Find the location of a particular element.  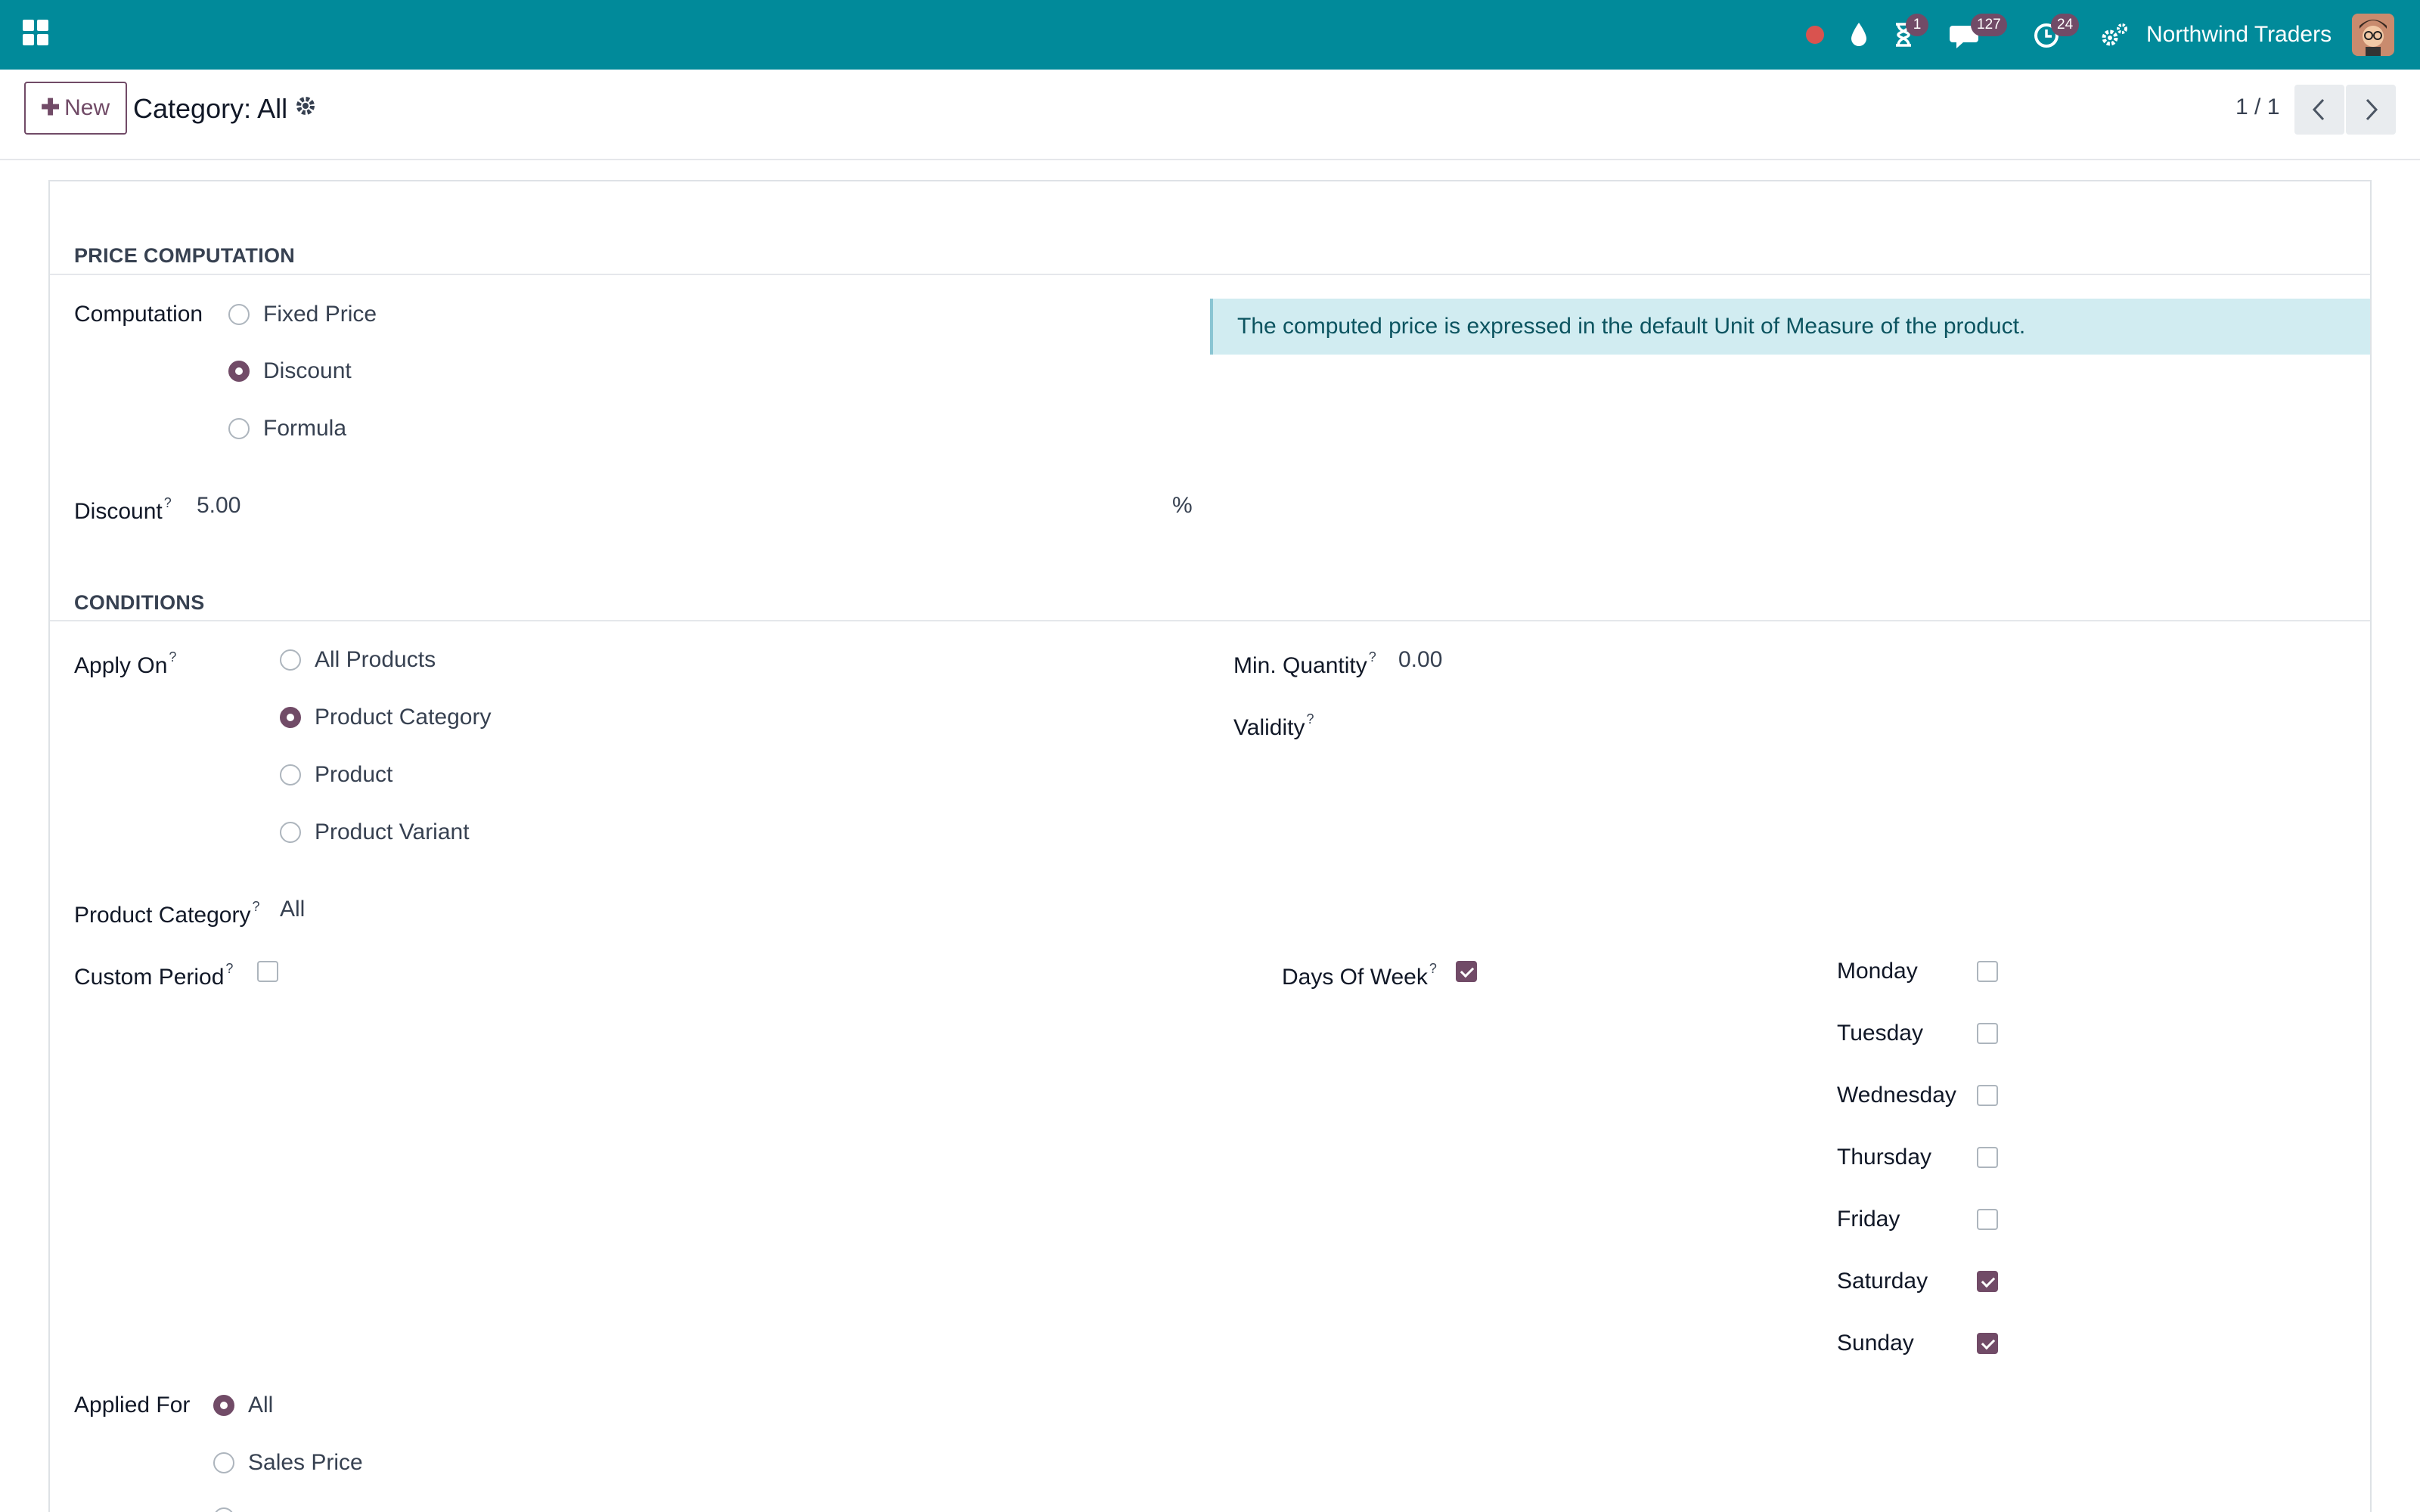

drop-icon is located at coordinates (1859, 35).